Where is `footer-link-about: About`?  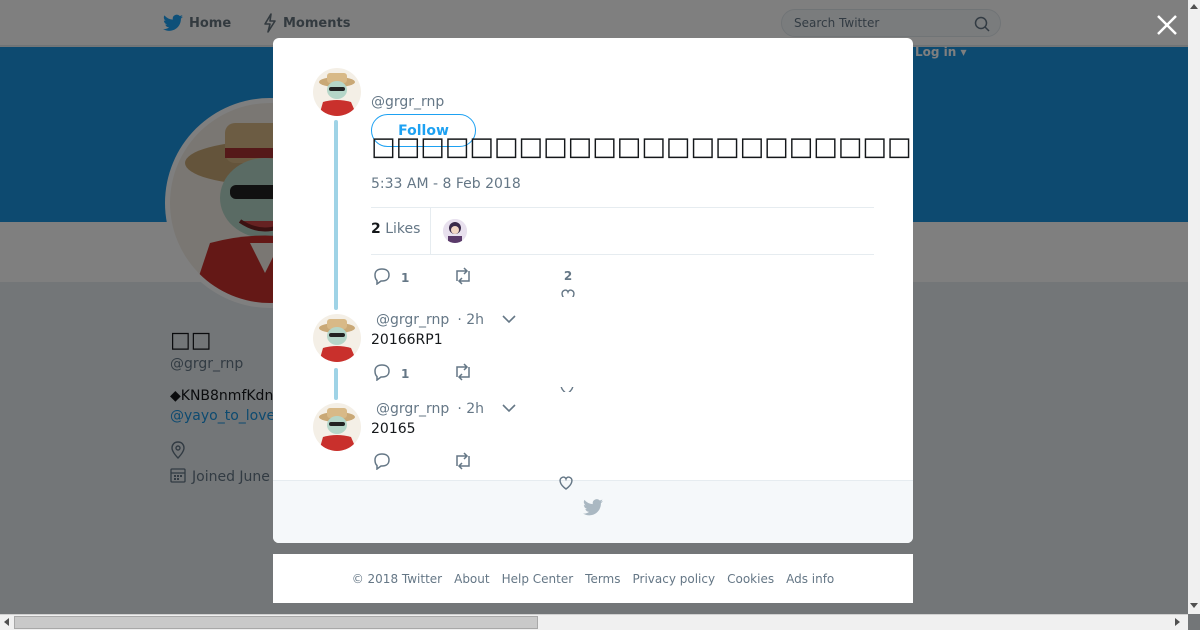
footer-link-about: About is located at coordinates (471, 579).